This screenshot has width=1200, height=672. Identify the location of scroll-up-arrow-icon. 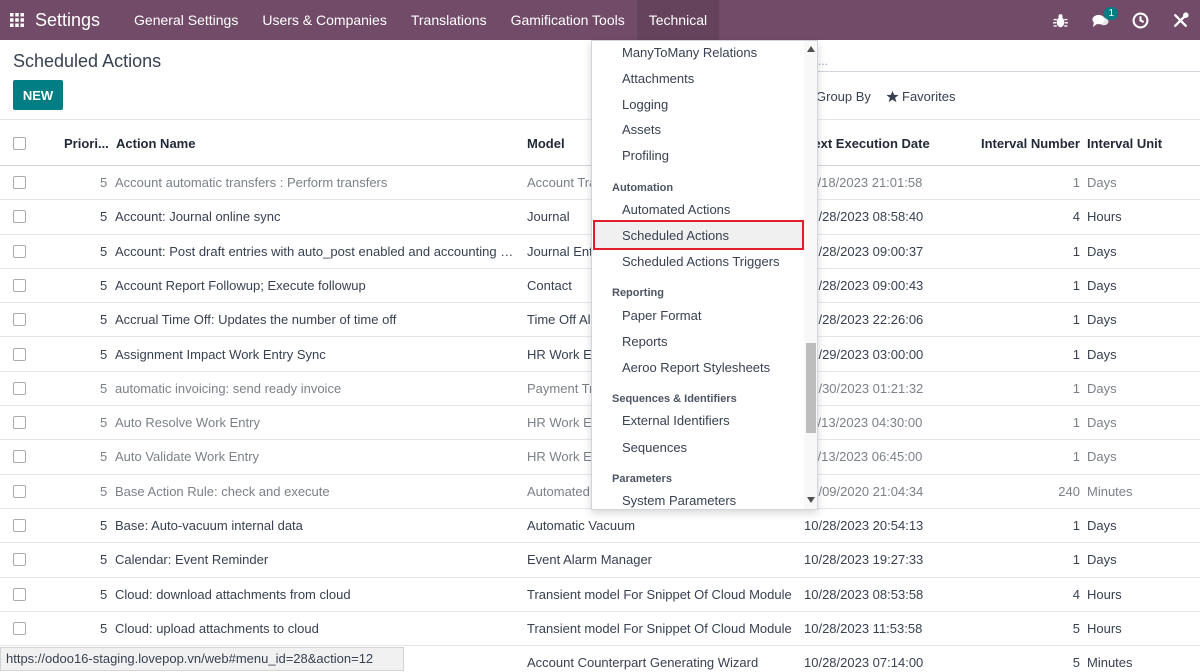
(811, 49).